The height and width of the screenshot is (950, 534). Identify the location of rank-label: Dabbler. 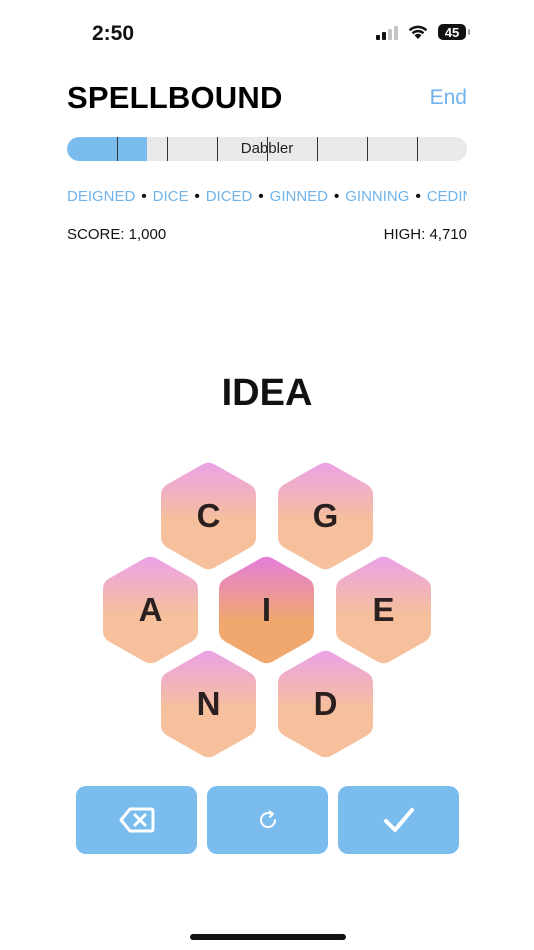
(267, 148).